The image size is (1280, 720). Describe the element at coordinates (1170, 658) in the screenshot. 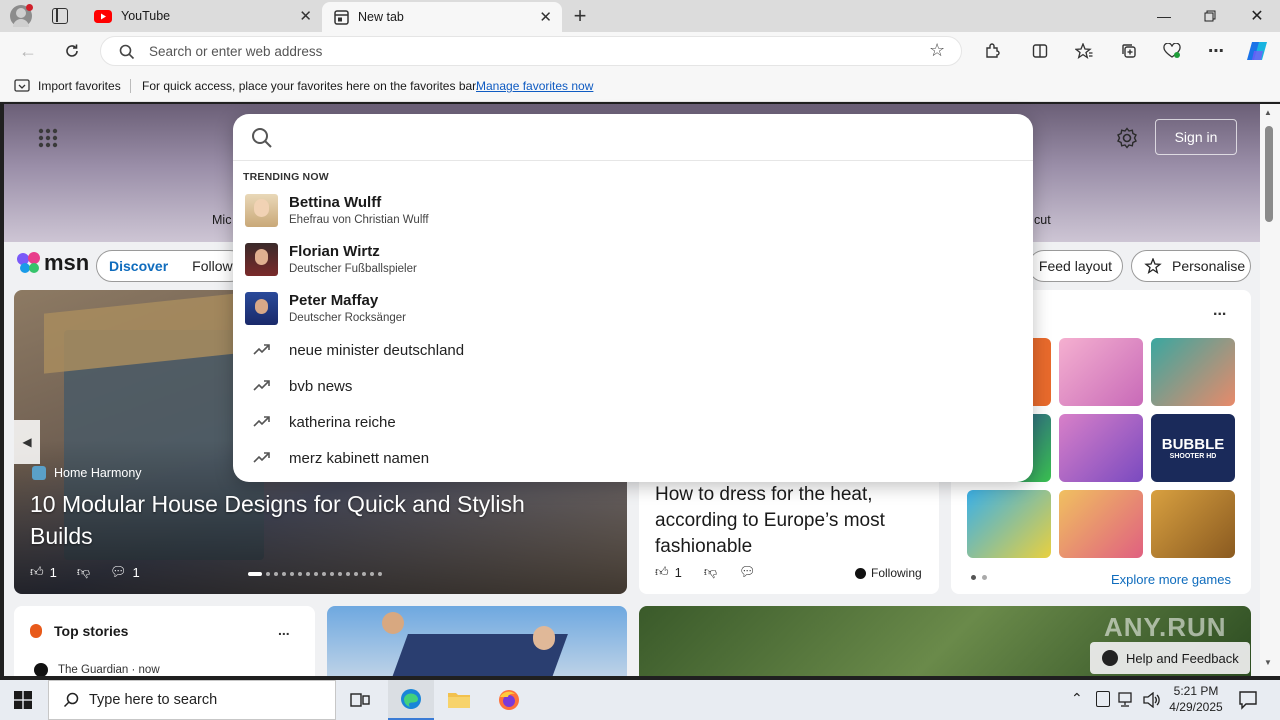

I see `help-feedback-button: Help and Feedback` at that location.